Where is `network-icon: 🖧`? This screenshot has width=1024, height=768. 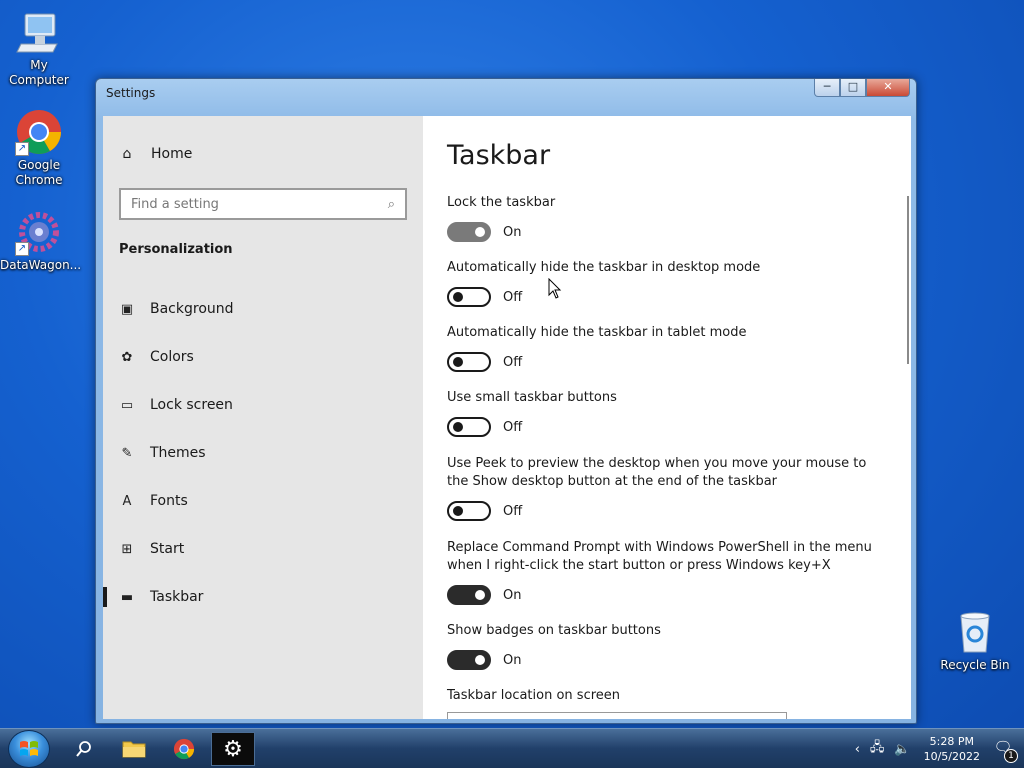
network-icon: 🖧 is located at coordinates (877, 749).